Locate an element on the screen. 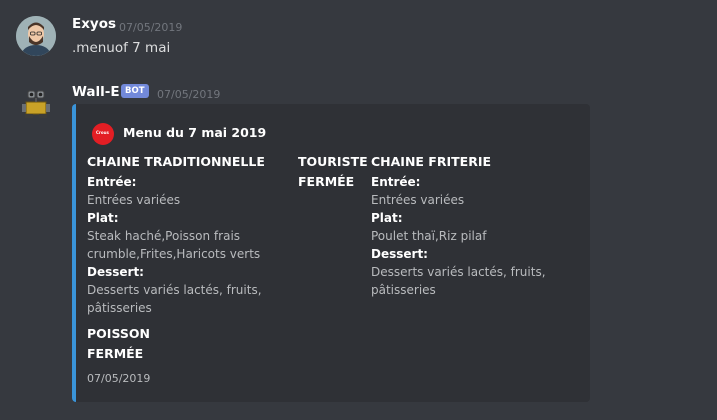 The height and width of the screenshot is (420, 717). message-text: .menuof 7 mai is located at coordinates (121, 48).